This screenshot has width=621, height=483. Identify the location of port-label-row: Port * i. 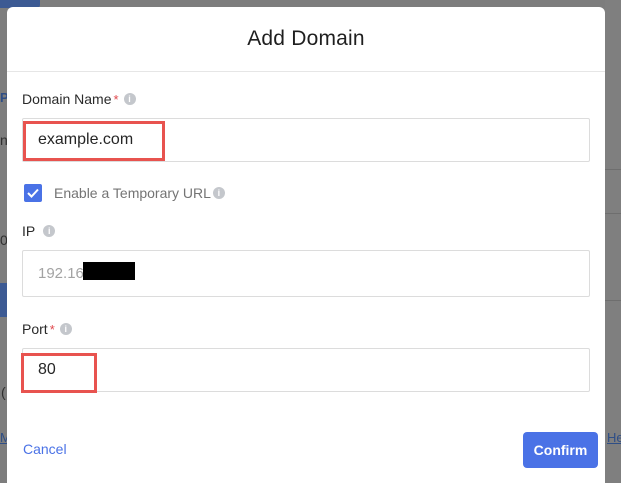
(47, 329).